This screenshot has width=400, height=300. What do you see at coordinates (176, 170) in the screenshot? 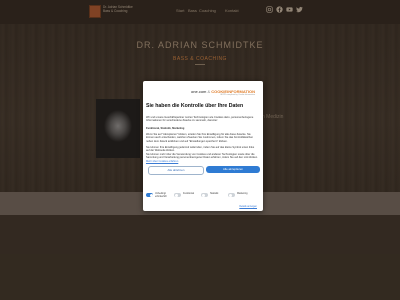
I see `reject-all-button: Alle ablehnen` at bounding box center [176, 170].